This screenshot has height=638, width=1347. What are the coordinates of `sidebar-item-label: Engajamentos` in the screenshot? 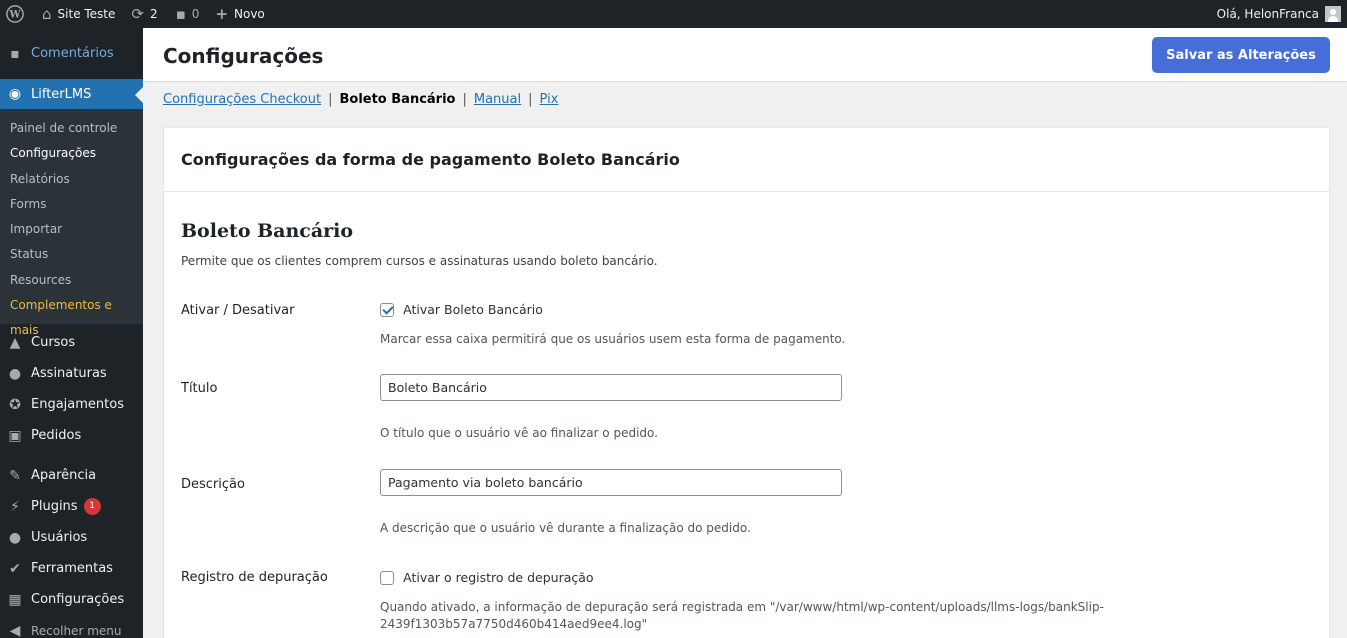 It's located at (77, 405).